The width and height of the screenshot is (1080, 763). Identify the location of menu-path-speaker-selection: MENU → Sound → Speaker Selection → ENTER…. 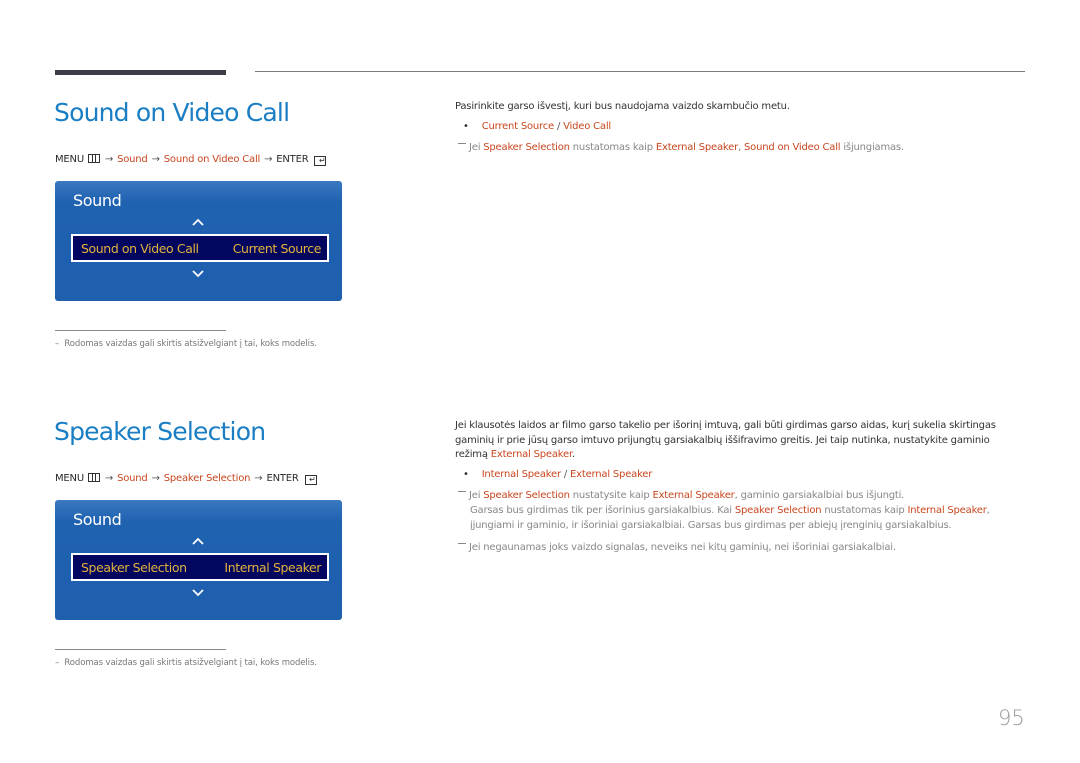
(186, 479).